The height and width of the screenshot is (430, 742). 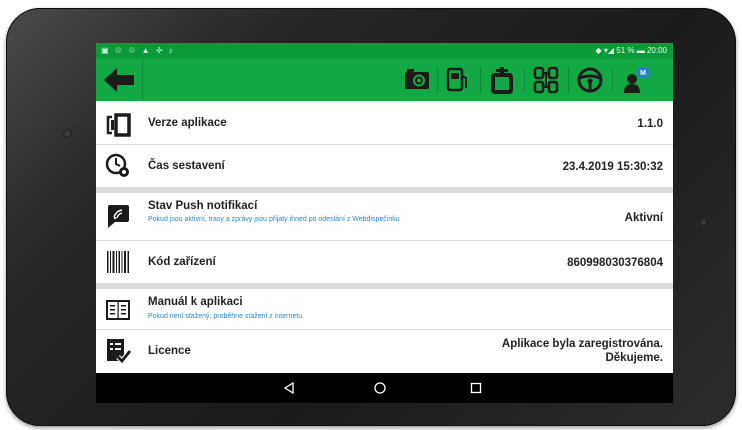 What do you see at coordinates (615, 263) in the screenshot?
I see `device-code-value: 860998030376804` at bounding box center [615, 263].